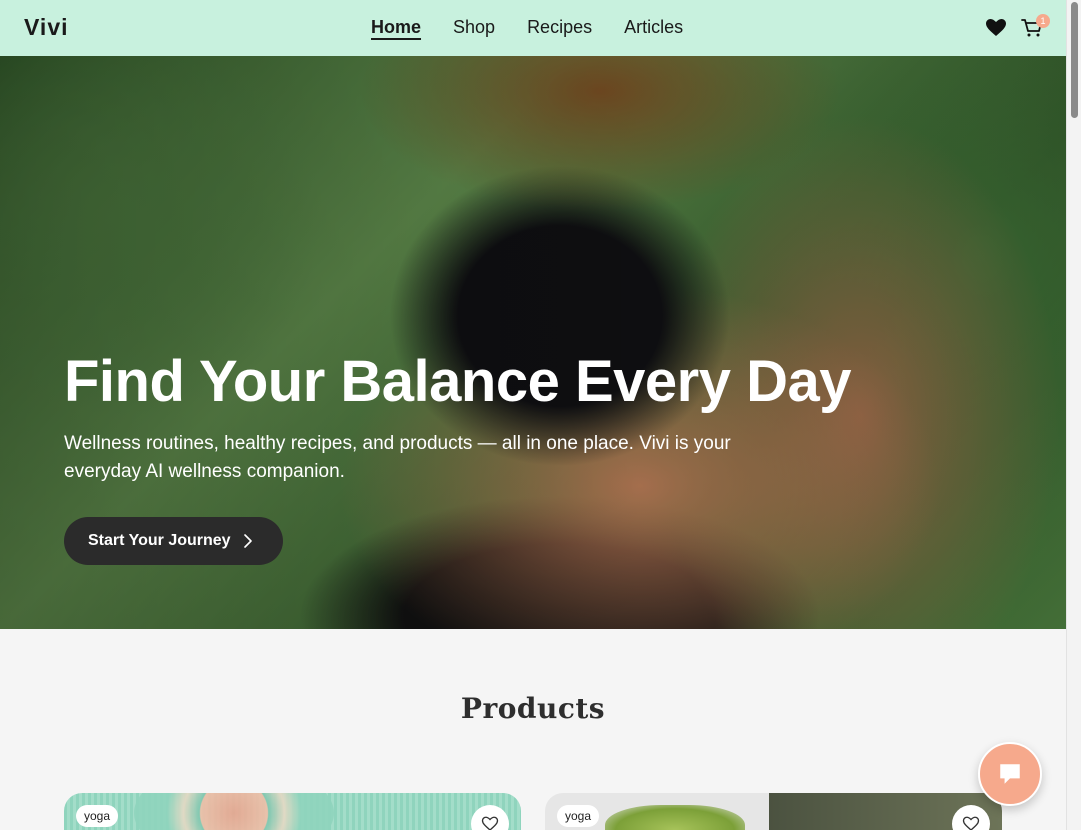 Image resolution: width=1081 pixels, height=830 pixels. I want to click on chat-bubble-icon, so click(1010, 774).